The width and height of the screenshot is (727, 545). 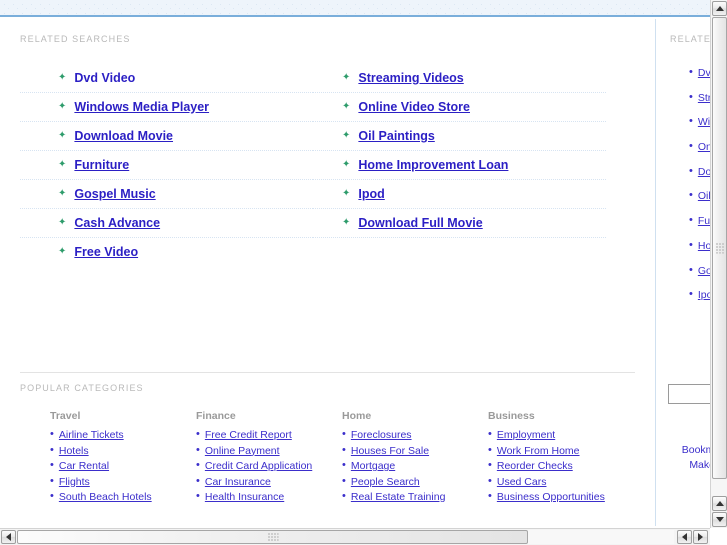 I want to click on list-item: • Business Opportunities, so click(x=561, y=497).